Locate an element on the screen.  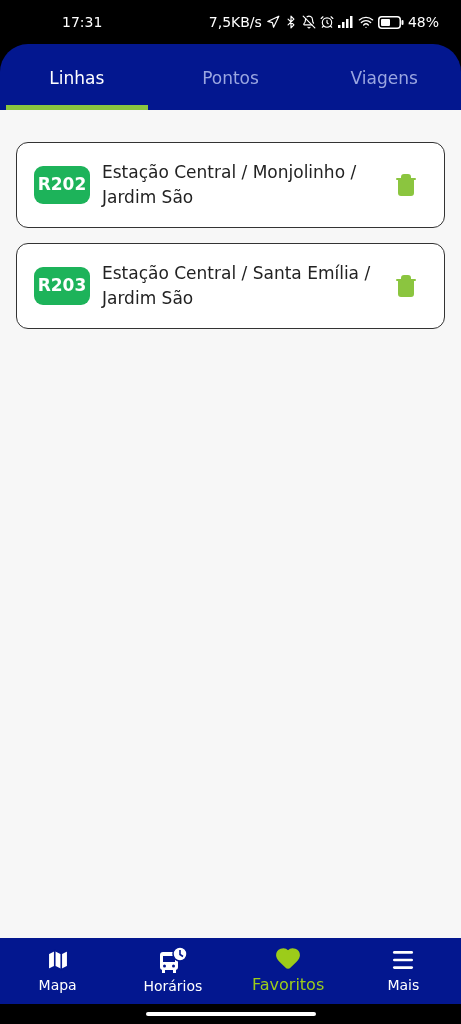
status-time: 17:31 is located at coordinates (82, 22).